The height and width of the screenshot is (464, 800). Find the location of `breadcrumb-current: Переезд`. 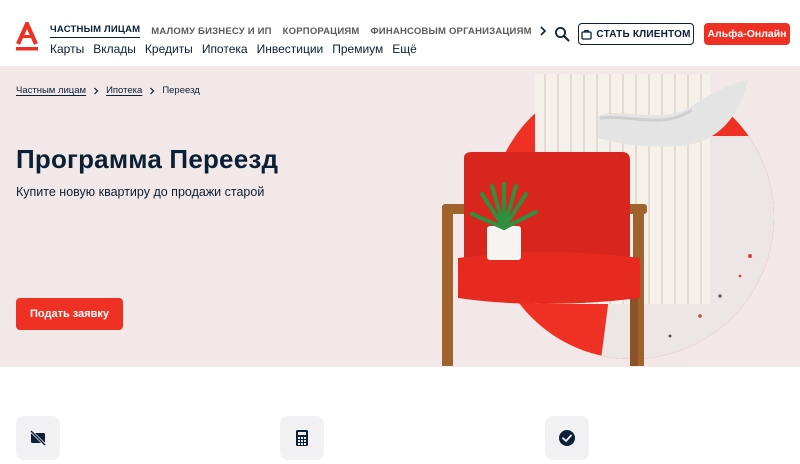

breadcrumb-current: Переезд is located at coordinates (181, 90).